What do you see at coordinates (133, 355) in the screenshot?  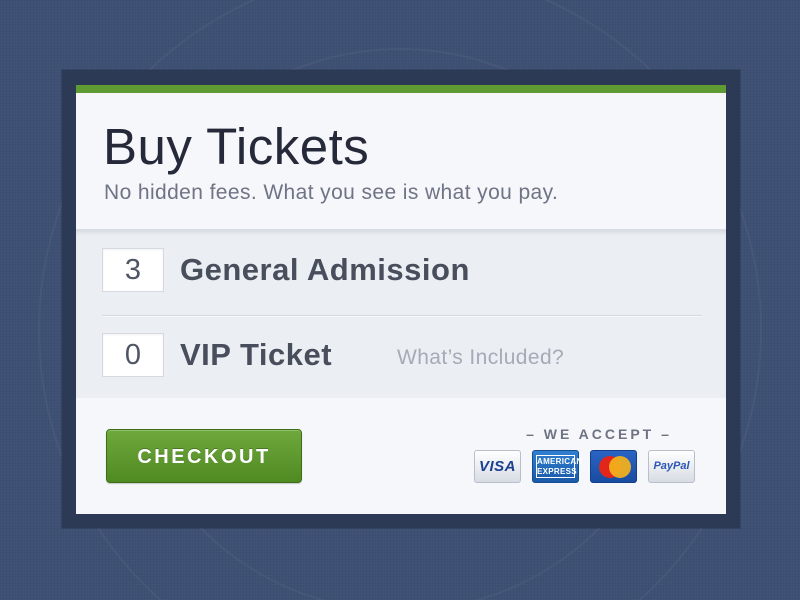 I see `vip-quantity-input: 0` at bounding box center [133, 355].